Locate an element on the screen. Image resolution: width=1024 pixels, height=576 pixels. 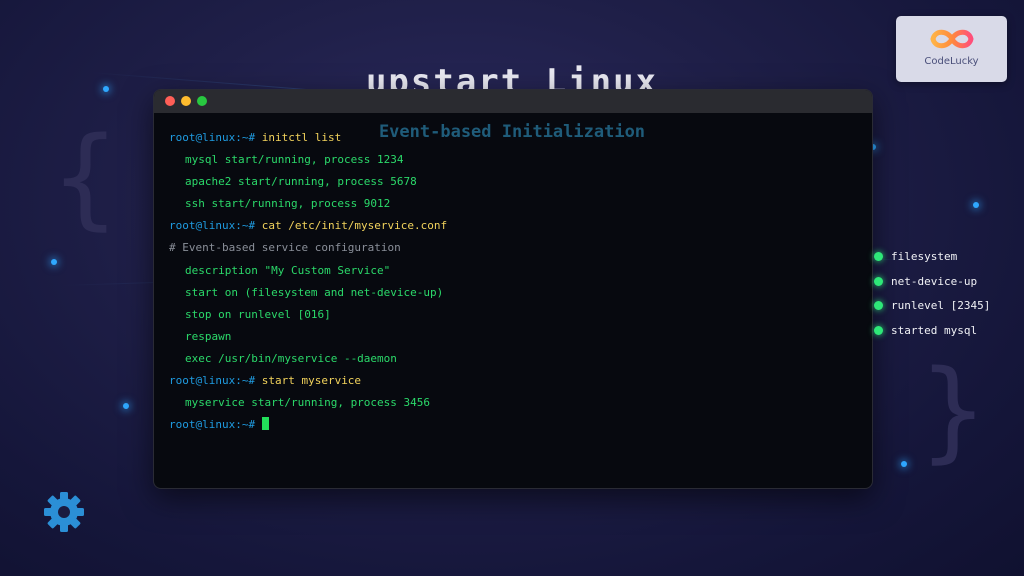
output-text: respawn is located at coordinates (208, 336).